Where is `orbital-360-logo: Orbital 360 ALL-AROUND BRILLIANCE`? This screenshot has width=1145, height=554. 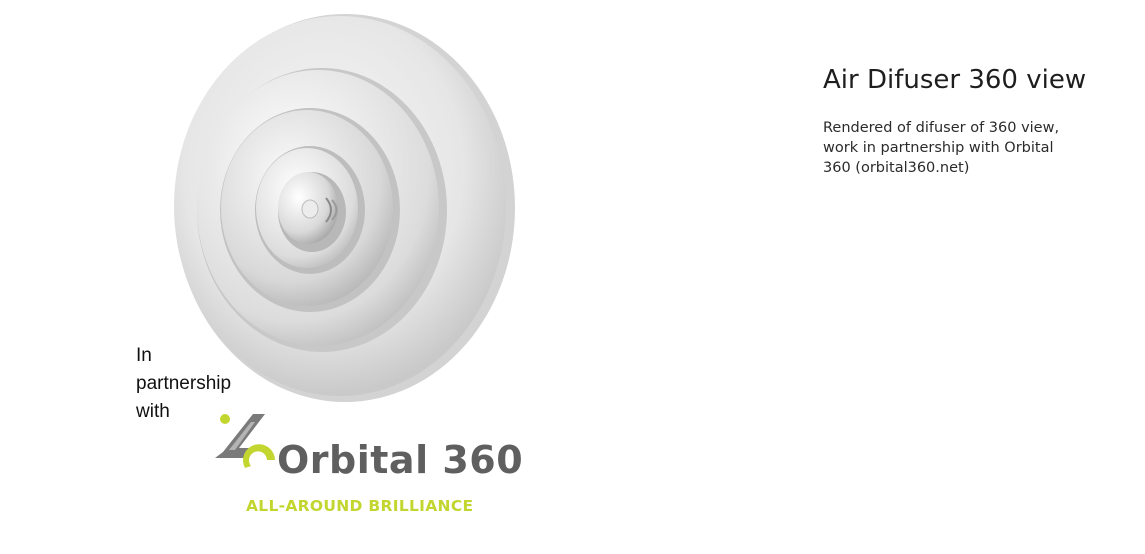 orbital-360-logo: Orbital 360 ALL-AROUND BRILLIANCE is located at coordinates (364, 464).